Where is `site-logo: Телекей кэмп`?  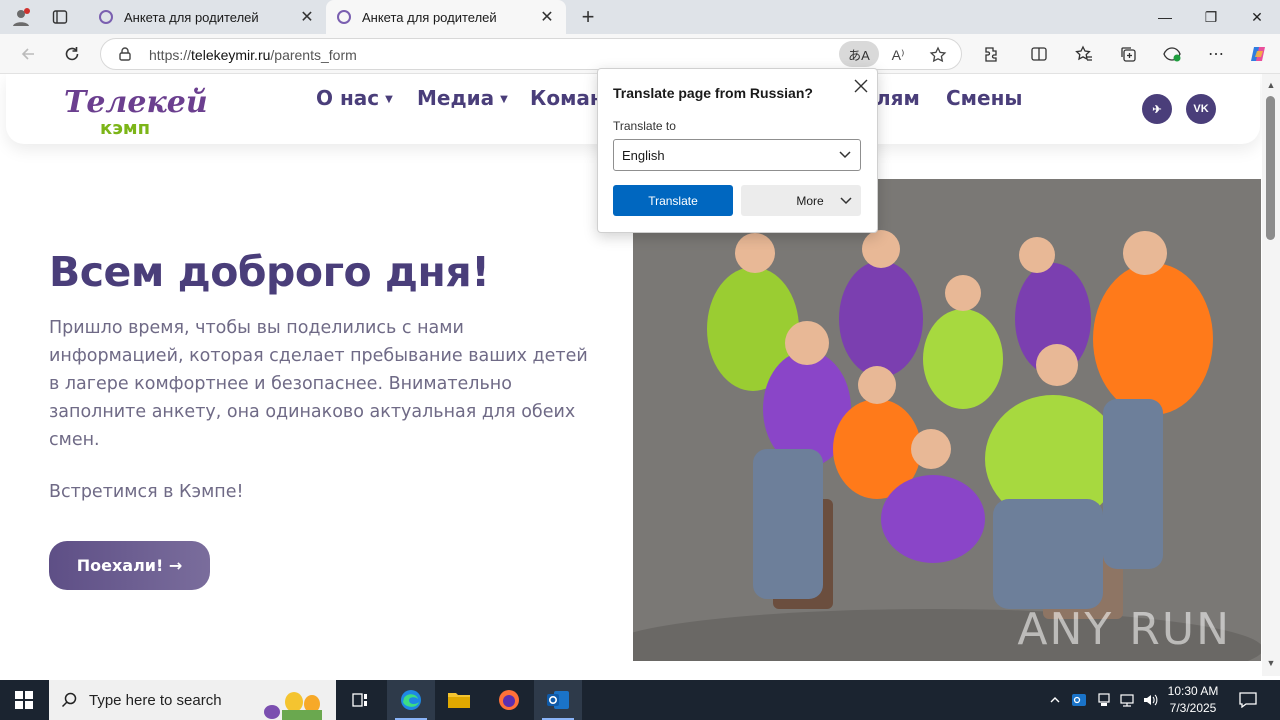 site-logo: Телекей кэмп is located at coordinates (135, 109).